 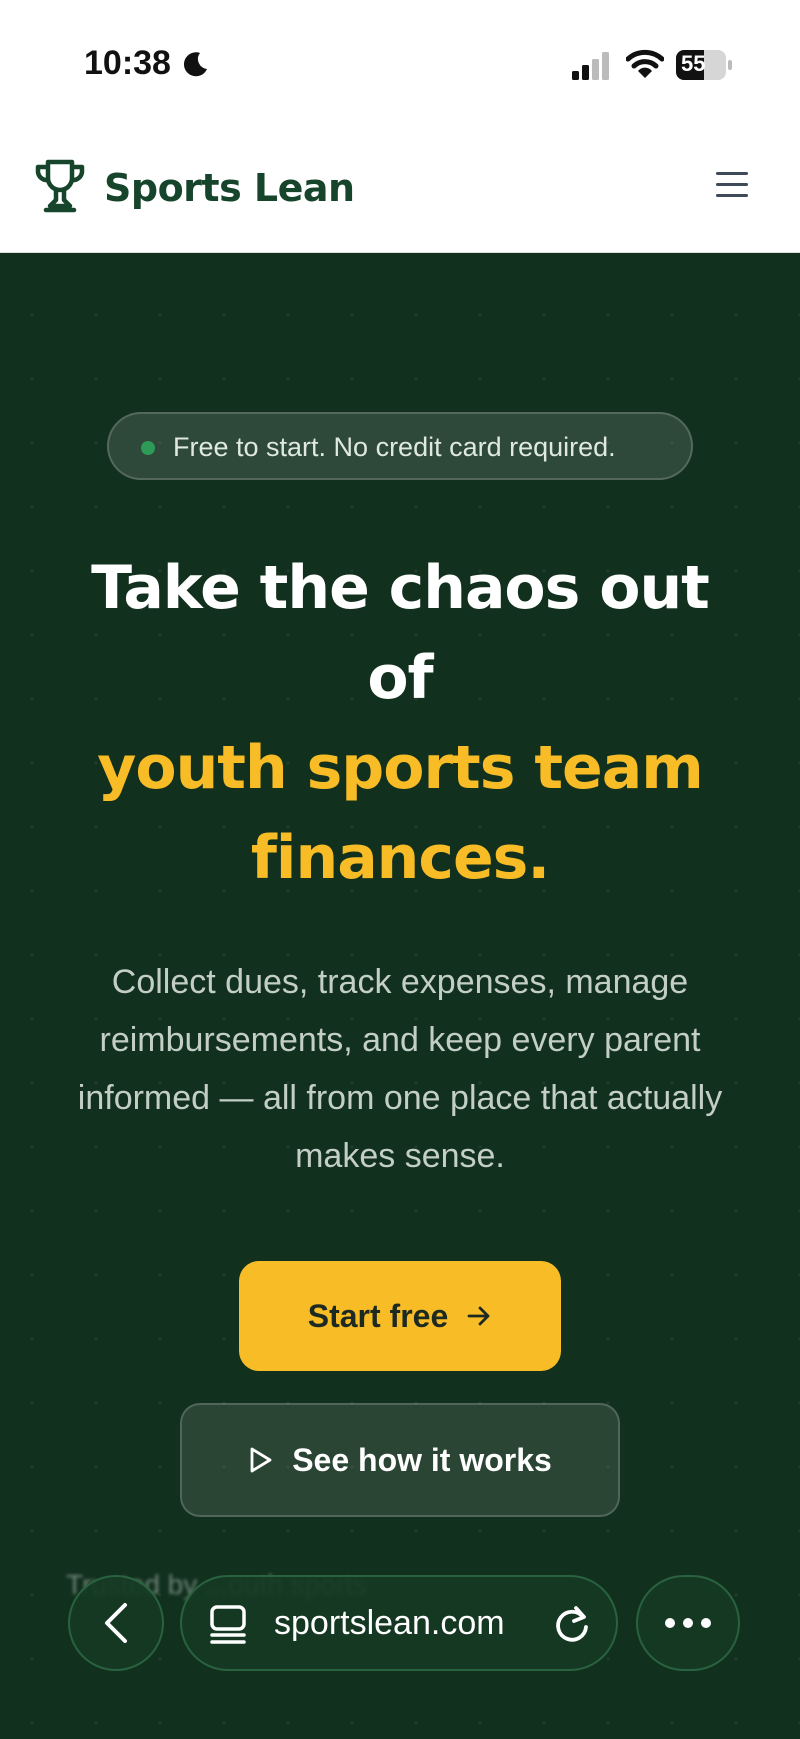 I want to click on back-icon, so click(x=116, y=1623).